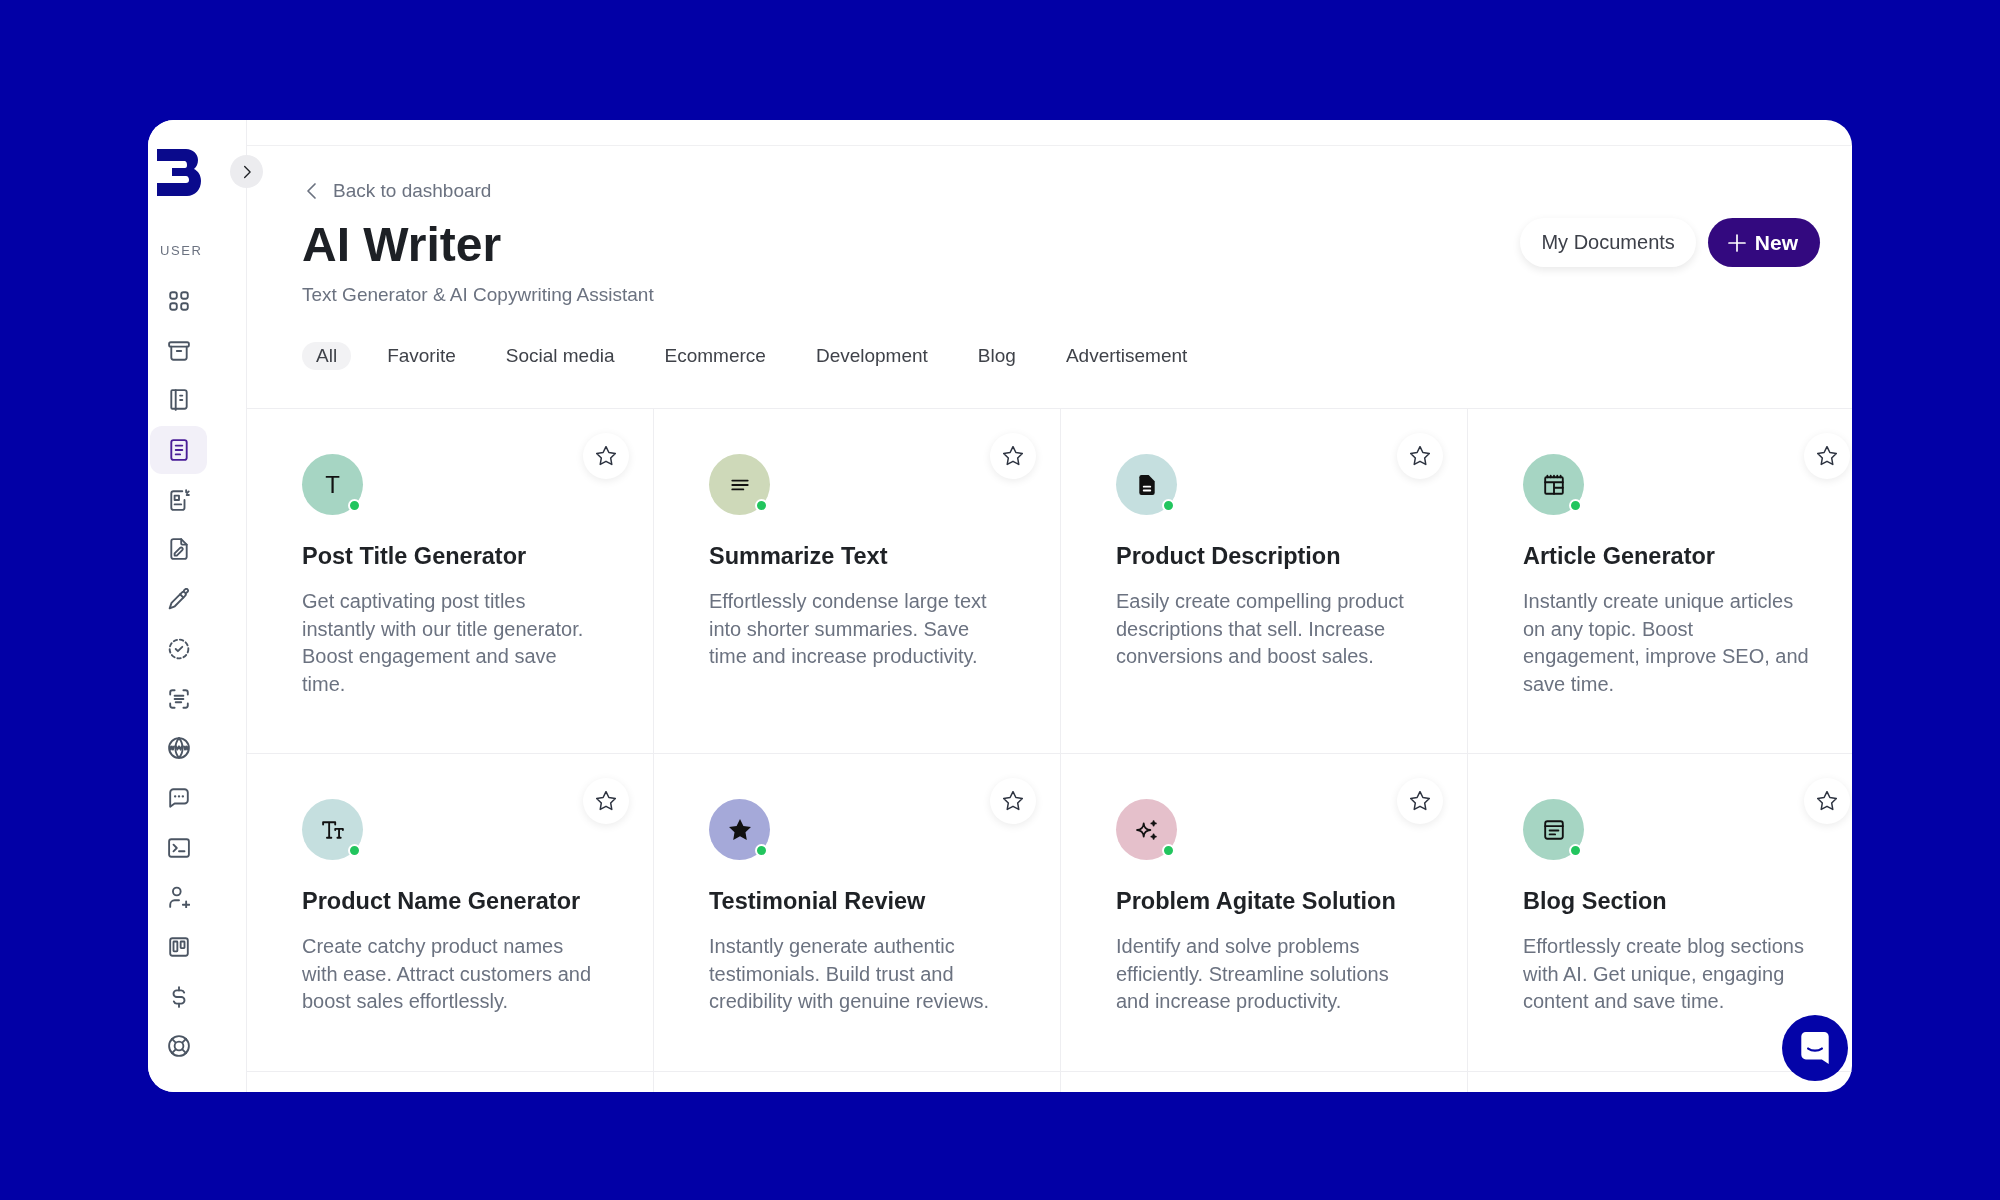 Image resolution: width=2000 pixels, height=1200 pixels. What do you see at coordinates (178, 698) in the screenshot?
I see `scan-text-icon` at bounding box center [178, 698].